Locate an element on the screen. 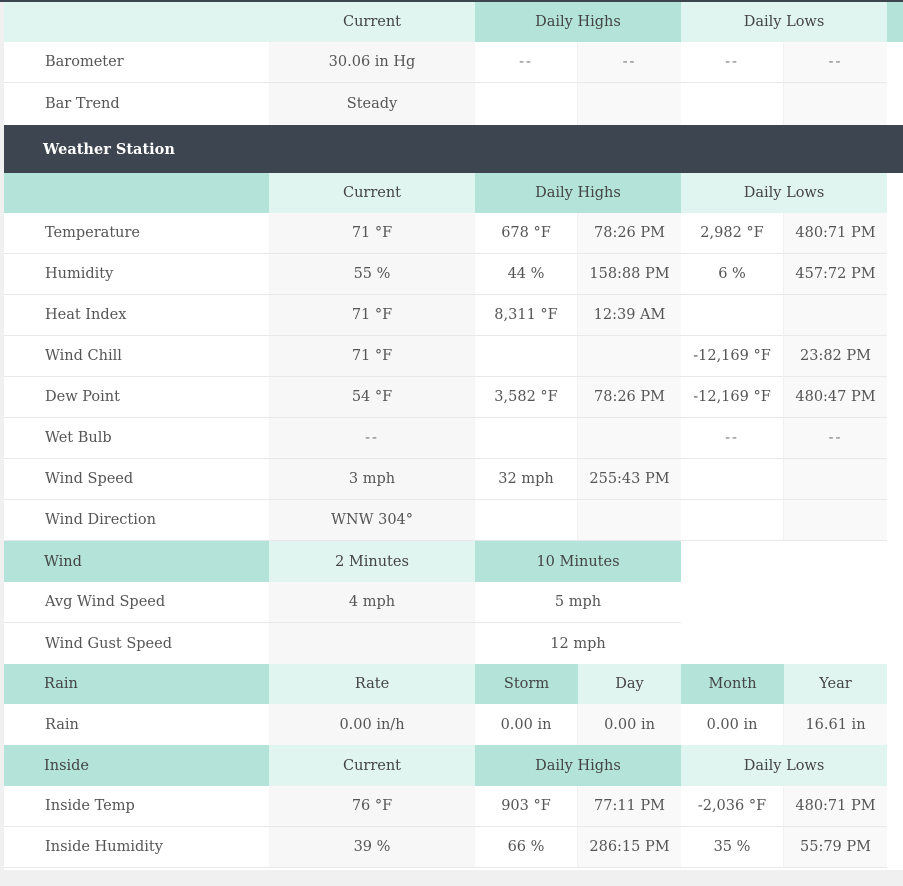 The width and height of the screenshot is (903, 886). row-label-dew-point: Dew Point is located at coordinates (136, 397).